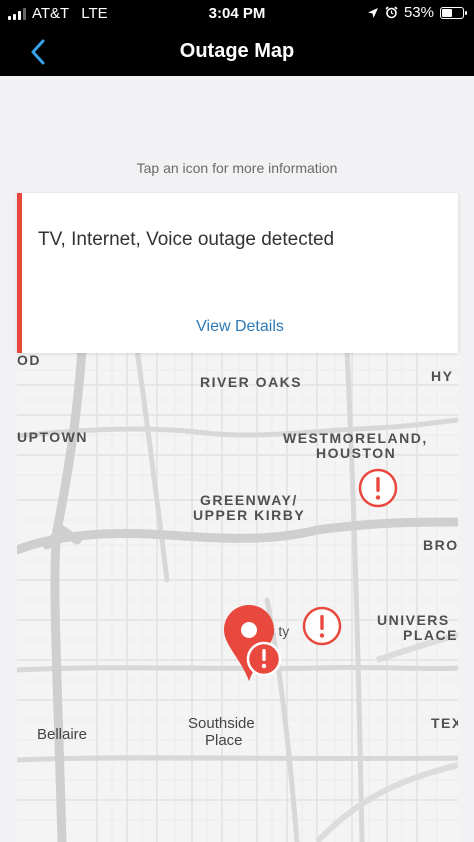  What do you see at coordinates (430, 635) in the screenshot?
I see `map-label-place: PLACE` at bounding box center [430, 635].